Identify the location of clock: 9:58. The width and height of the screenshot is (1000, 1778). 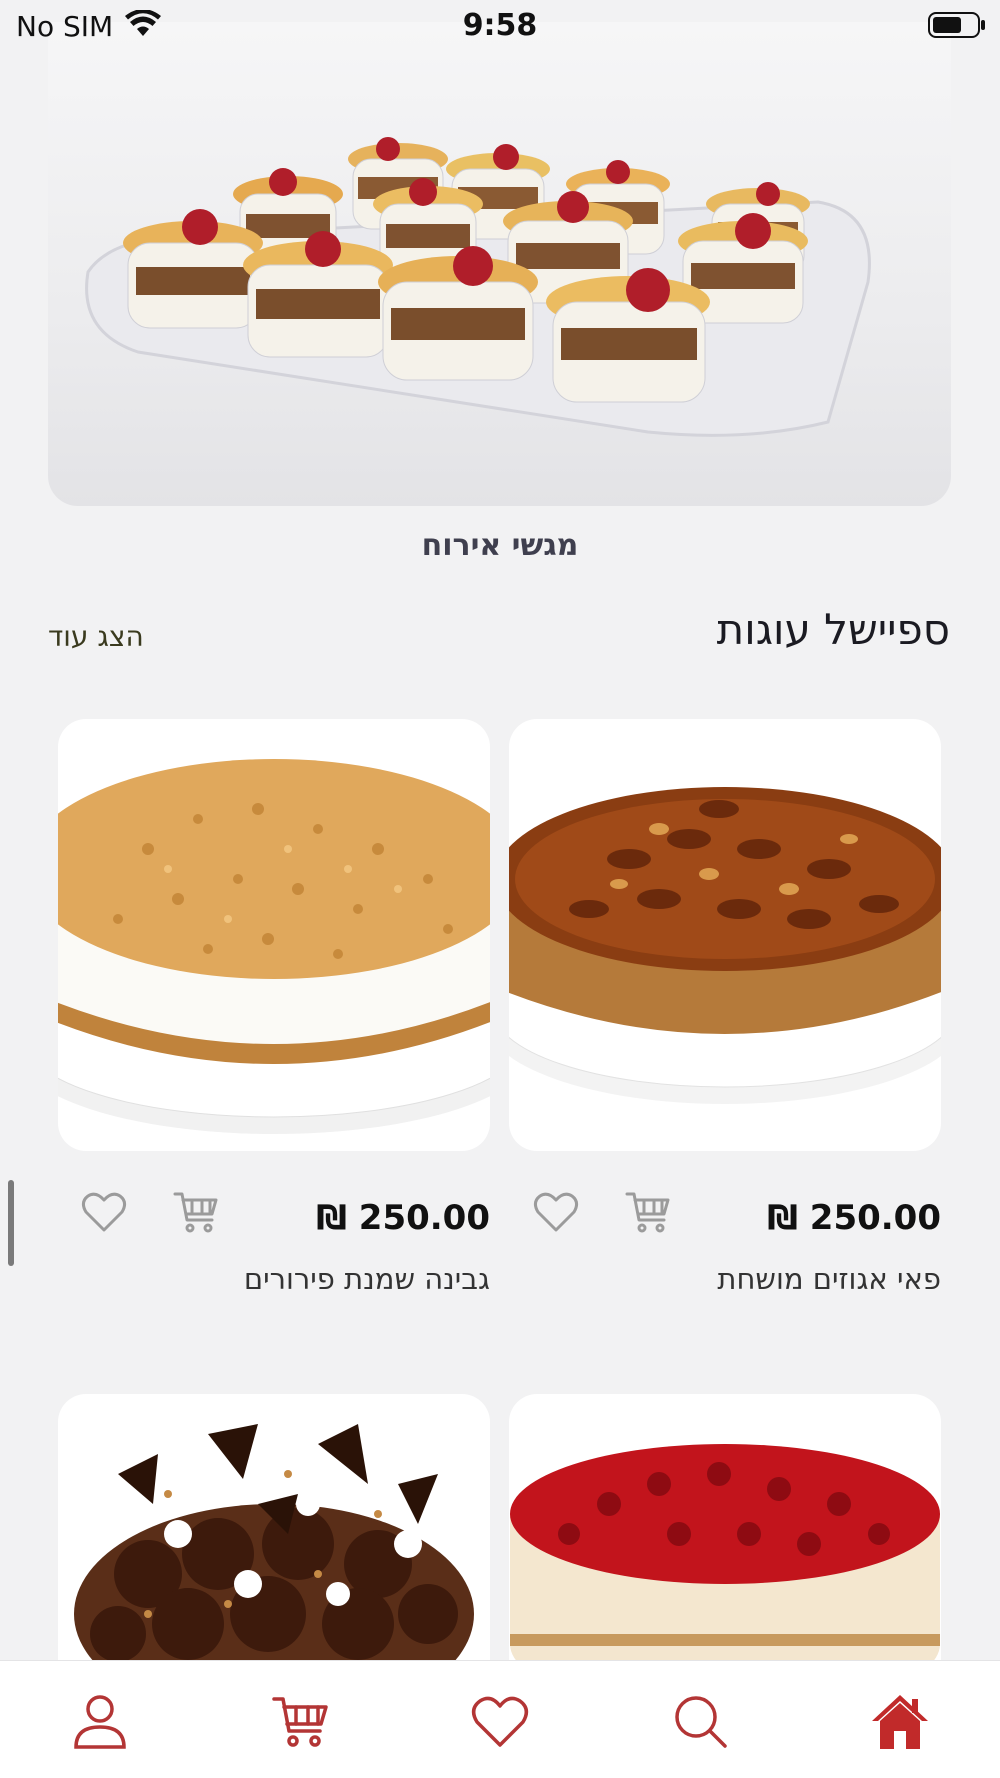
(500, 25).